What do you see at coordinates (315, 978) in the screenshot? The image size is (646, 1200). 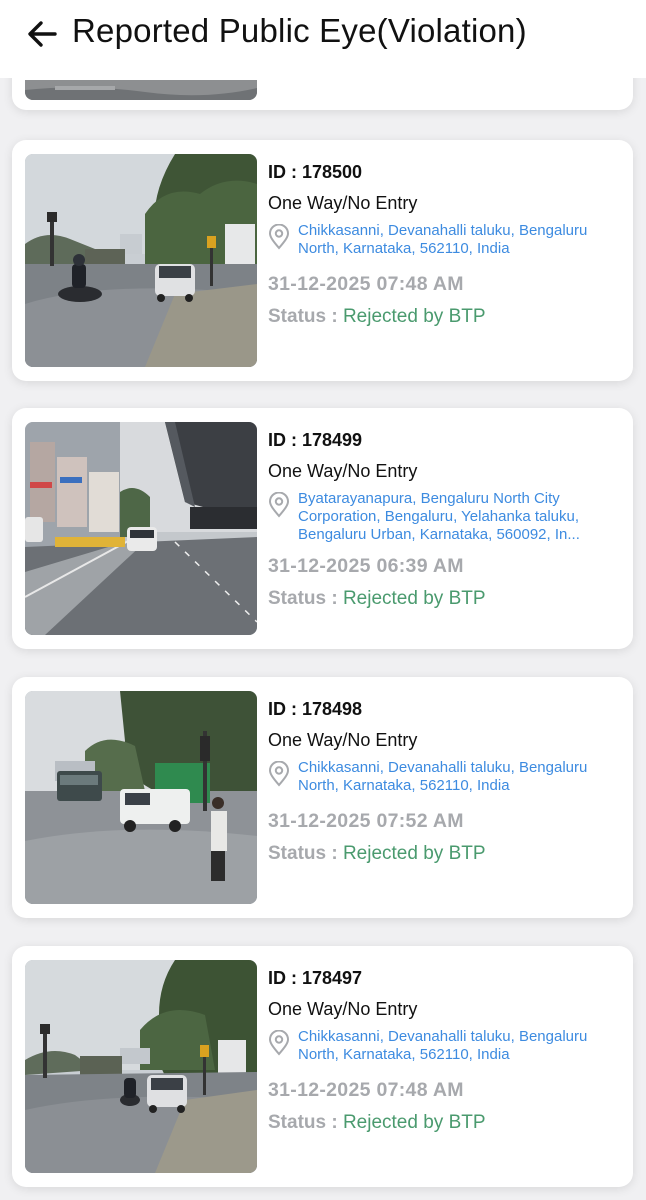 I see `report-id: ID : 178497` at bounding box center [315, 978].